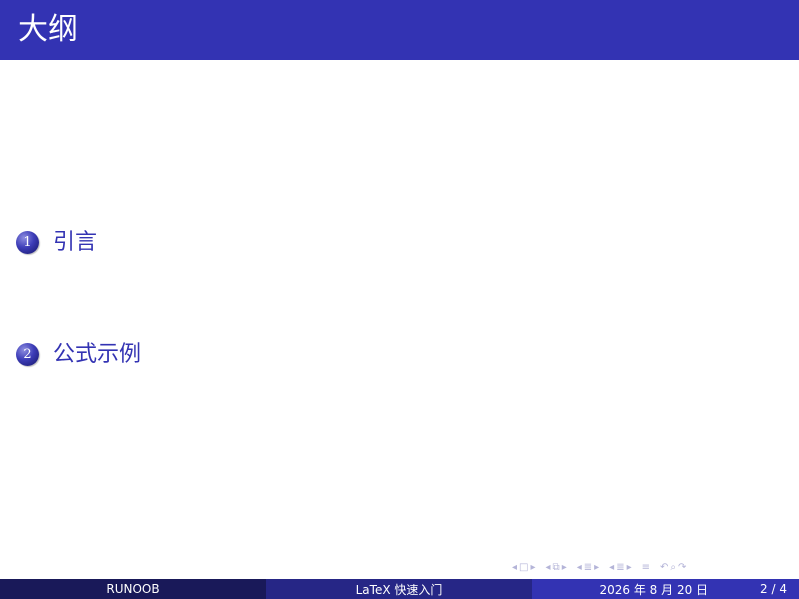  I want to click on search-group: ↶ ⌕ ↷, so click(673, 567).